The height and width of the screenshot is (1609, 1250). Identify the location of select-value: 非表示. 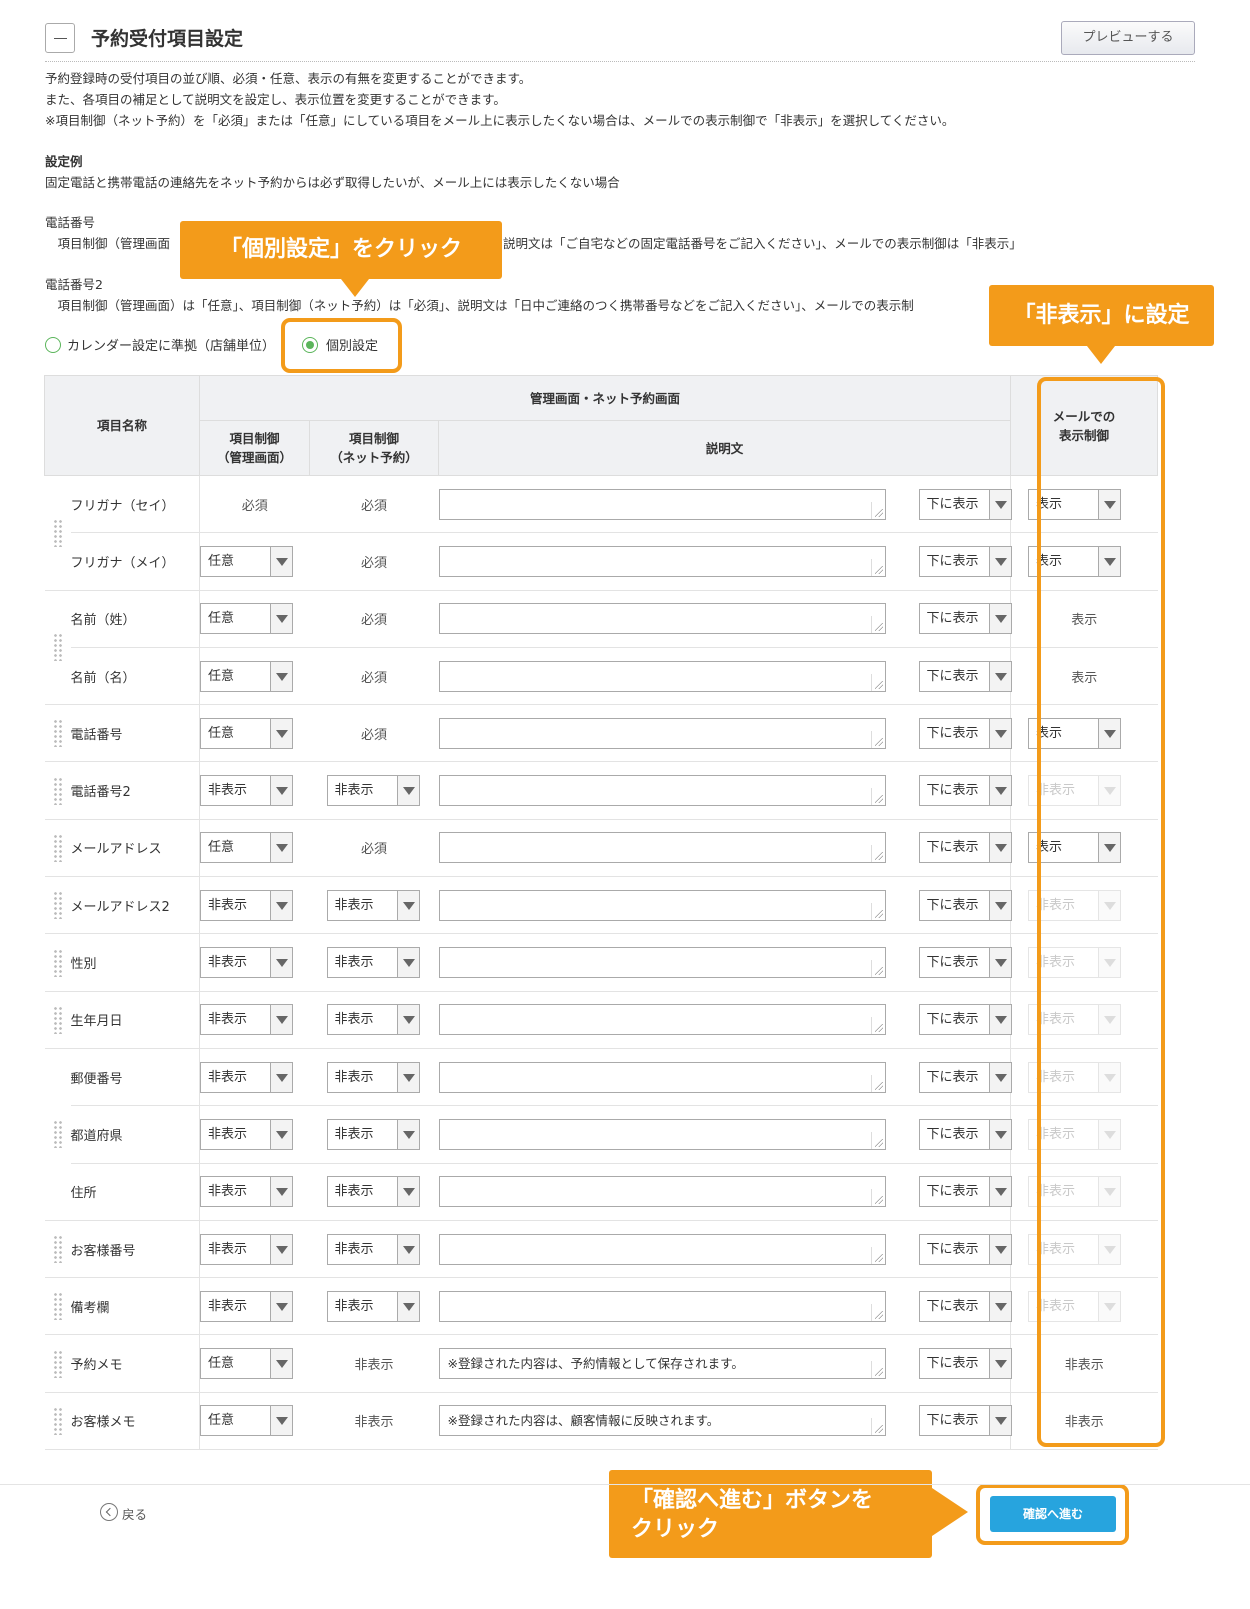
(228, 791).